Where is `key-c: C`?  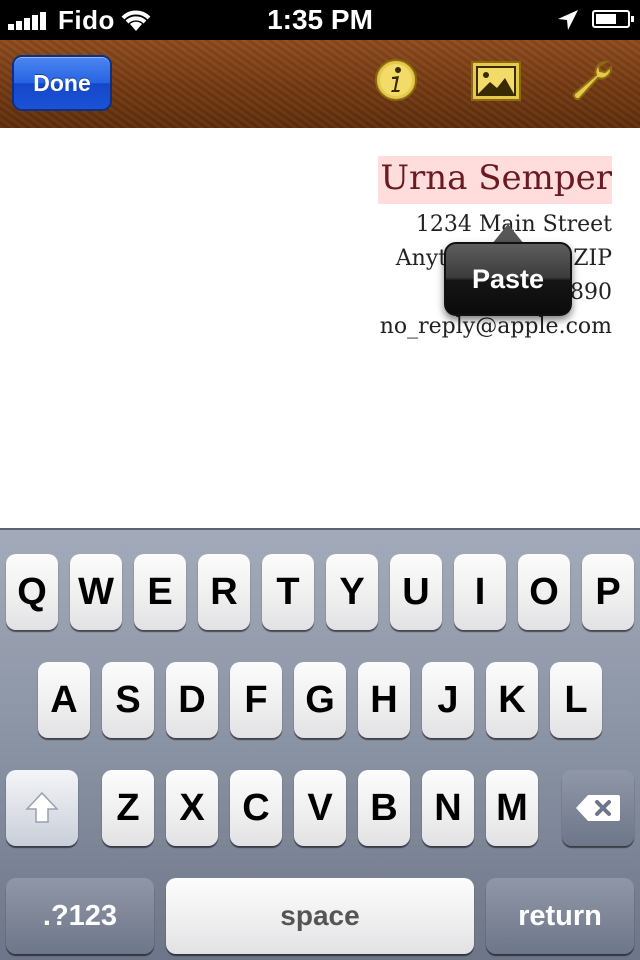
key-c: C is located at coordinates (256, 808).